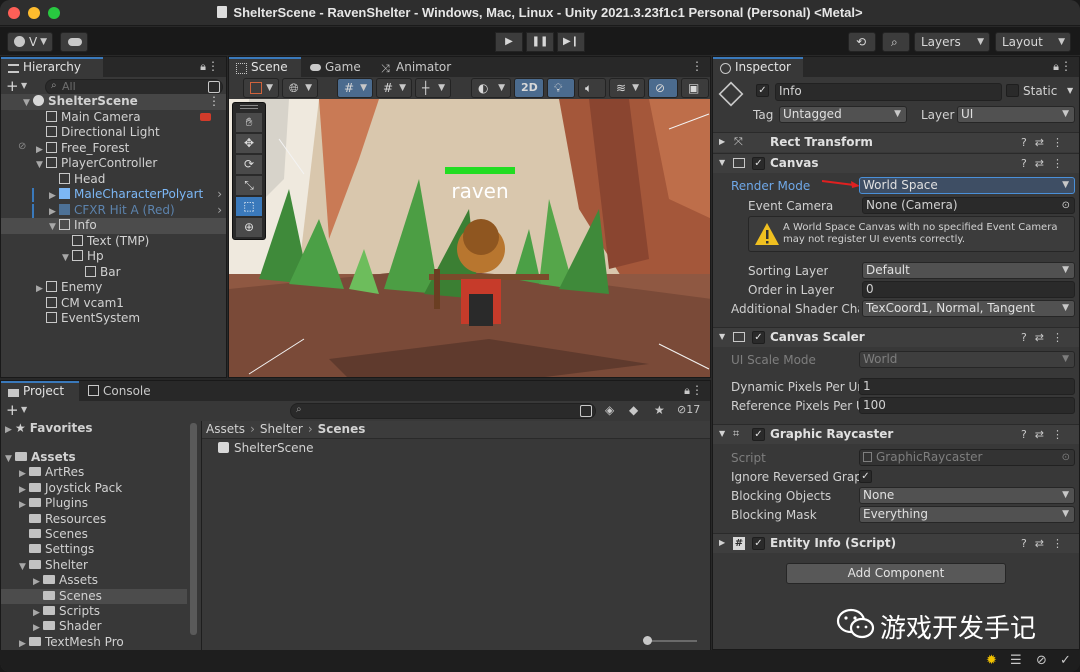 The height and width of the screenshot is (672, 1080). Describe the element at coordinates (865, 476) in the screenshot. I see `ignore-reversed-checkbox: ✓` at that location.